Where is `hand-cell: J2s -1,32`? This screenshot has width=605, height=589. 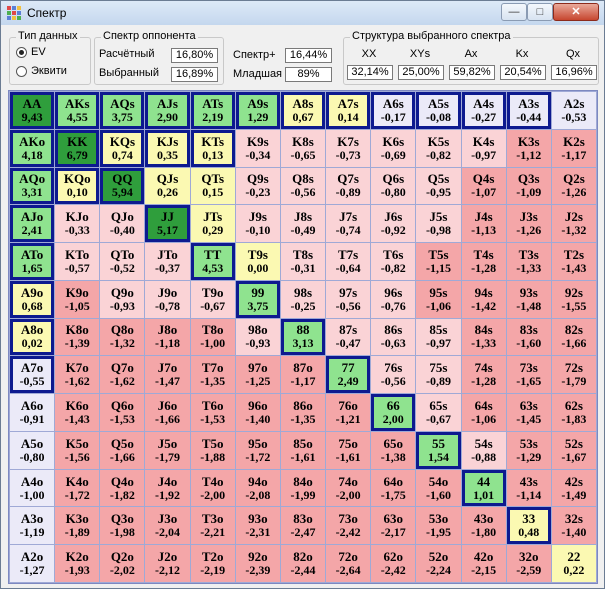
hand-cell: J2s -1,32 is located at coordinates (573, 224).